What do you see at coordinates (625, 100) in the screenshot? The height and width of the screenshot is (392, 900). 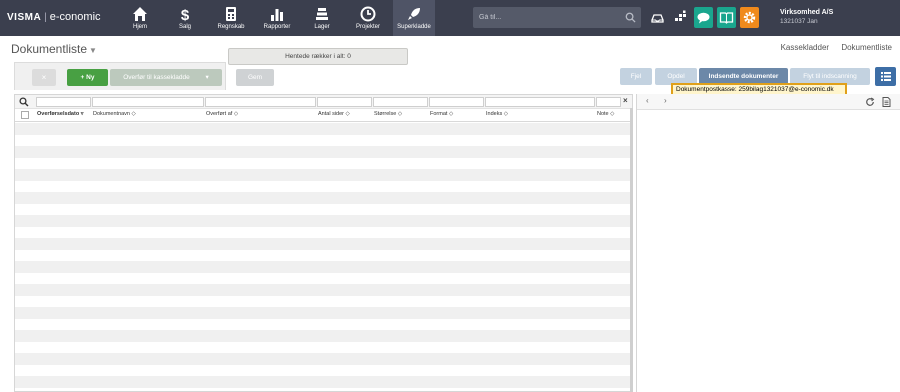 I see `clear-filter-icon: ×` at bounding box center [625, 100].